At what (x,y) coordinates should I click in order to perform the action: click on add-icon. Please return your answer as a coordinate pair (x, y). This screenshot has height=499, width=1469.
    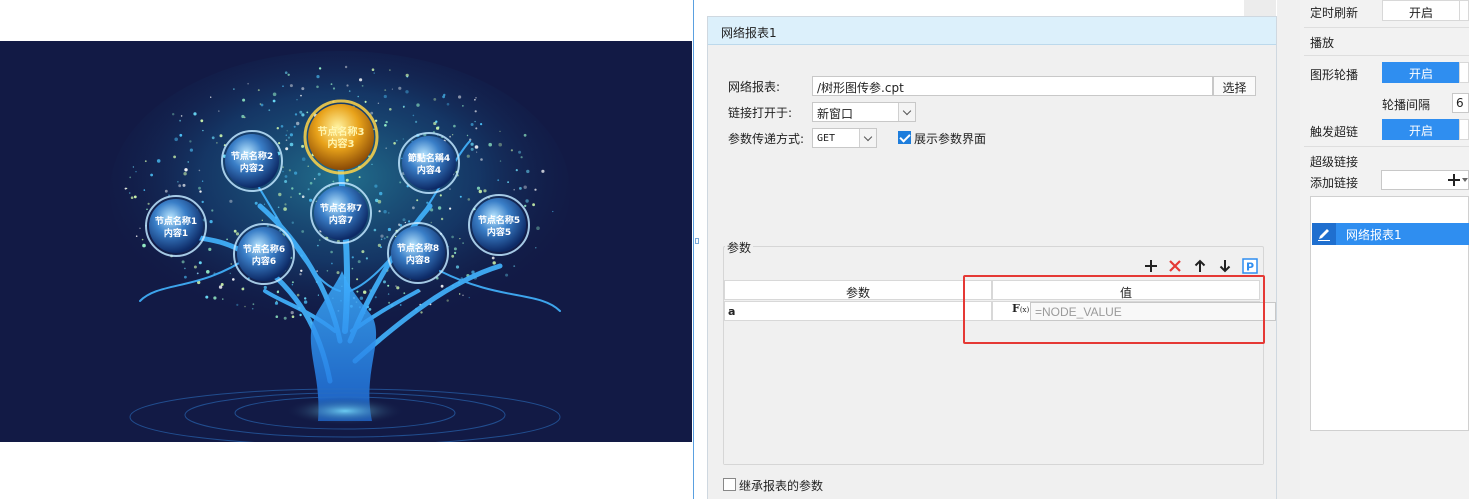
    Looking at the image, I should click on (1151, 266).